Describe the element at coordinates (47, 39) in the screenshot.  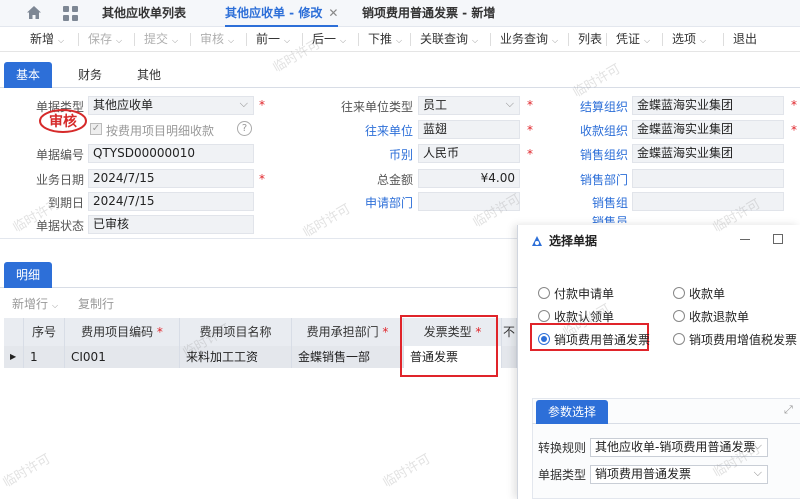
I see `toolbar-button: 新增 ⌵` at that location.